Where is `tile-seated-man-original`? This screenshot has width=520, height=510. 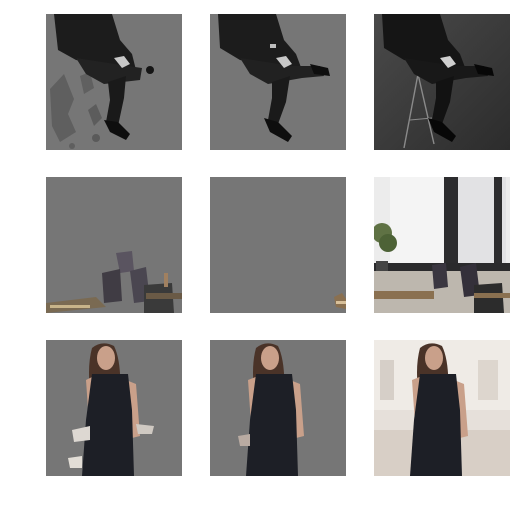 tile-seated-man-original is located at coordinates (442, 82).